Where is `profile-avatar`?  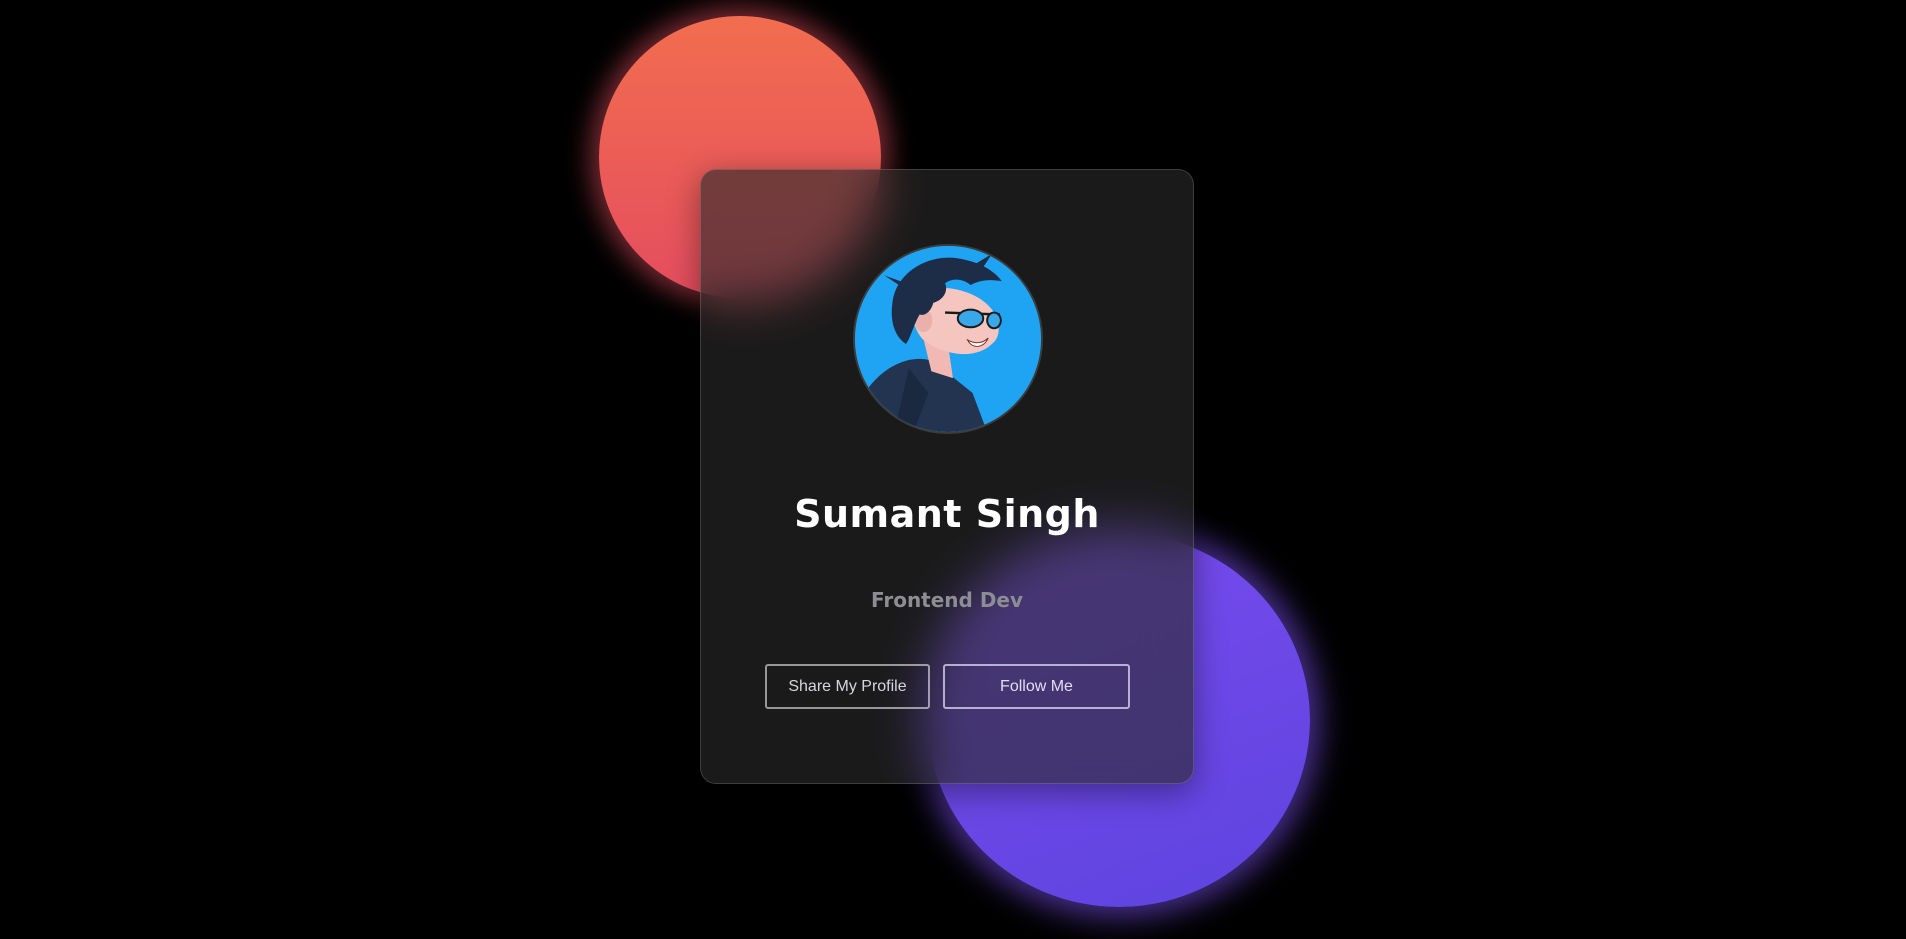
profile-avatar is located at coordinates (948, 339).